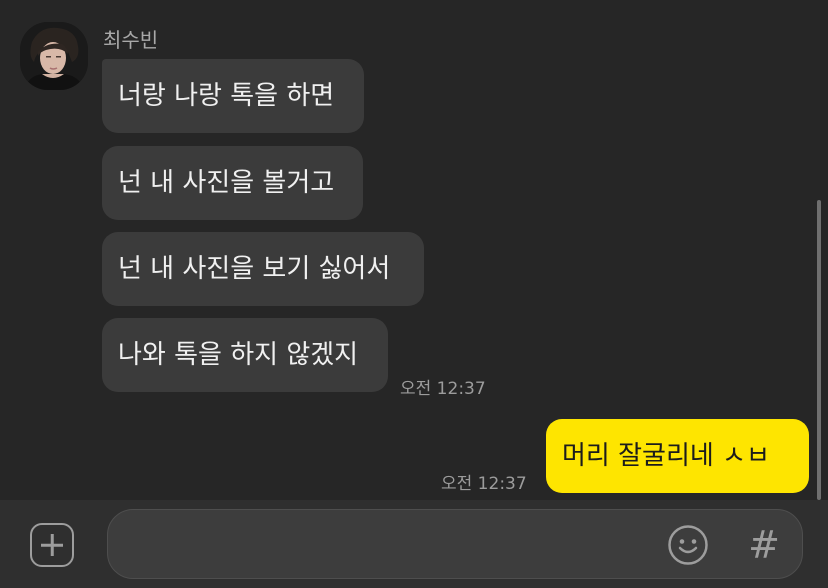 This screenshot has height=588, width=828. I want to click on message-text: 넌 내 사진을 보기 싫어서, so click(254, 269).